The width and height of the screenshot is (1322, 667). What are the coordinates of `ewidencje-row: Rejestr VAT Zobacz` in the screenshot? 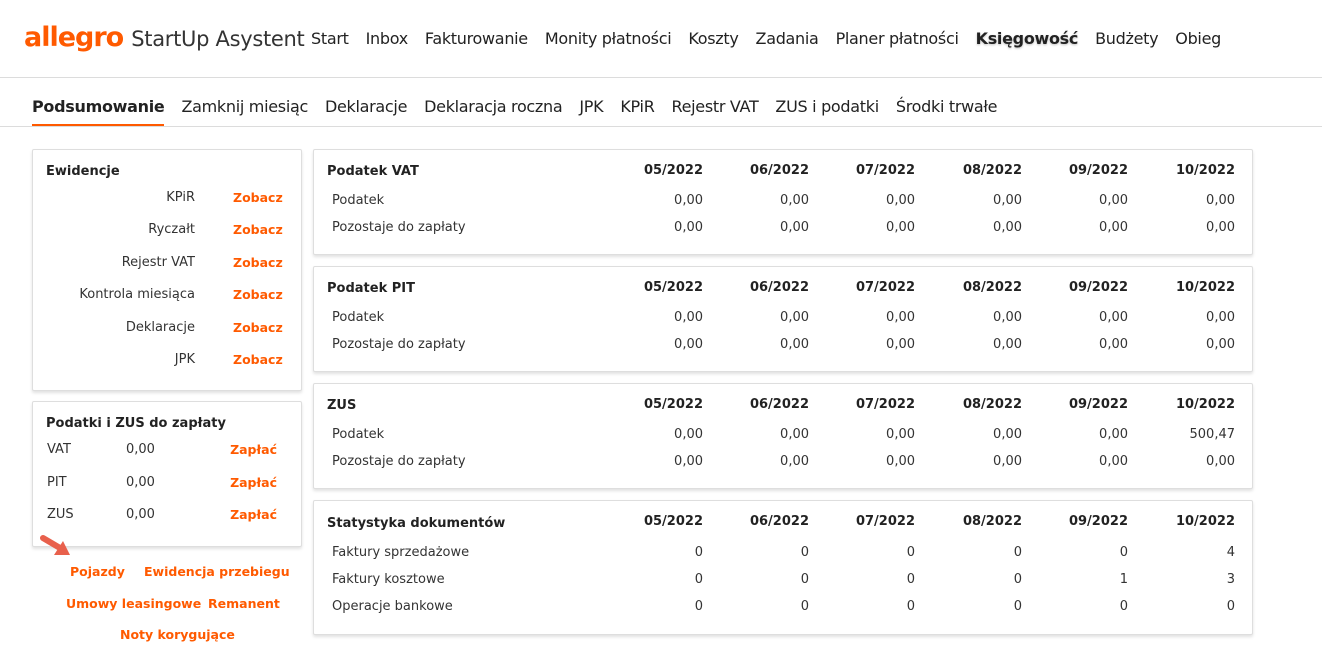 It's located at (168, 265).